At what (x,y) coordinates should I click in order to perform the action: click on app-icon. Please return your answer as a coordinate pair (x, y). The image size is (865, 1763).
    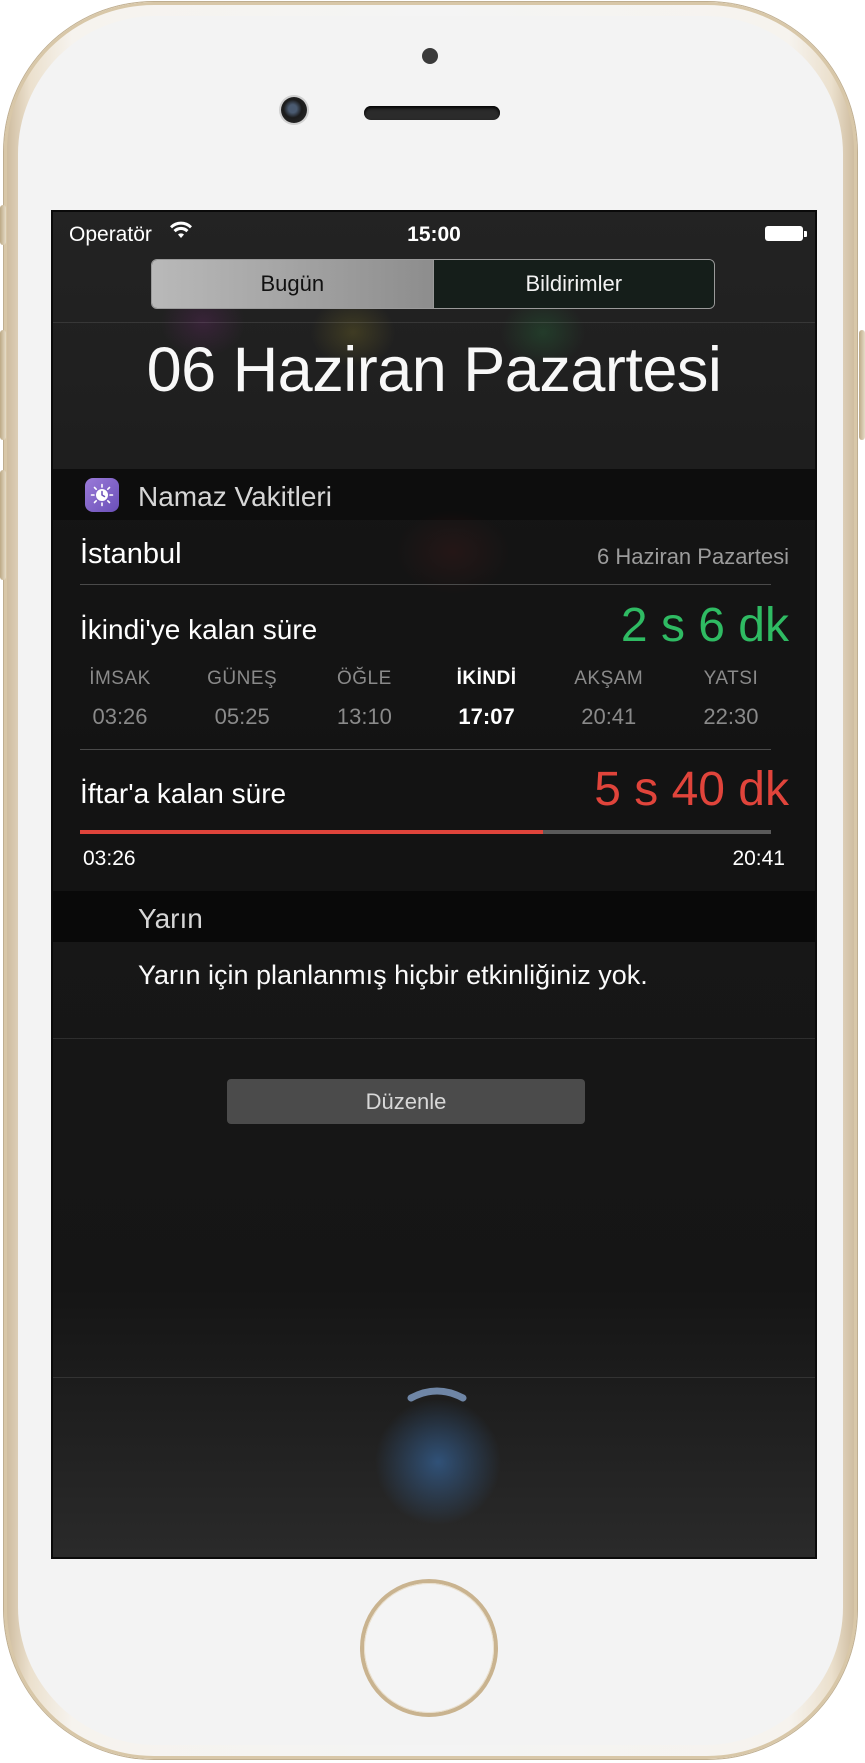
    Looking at the image, I should click on (102, 495).